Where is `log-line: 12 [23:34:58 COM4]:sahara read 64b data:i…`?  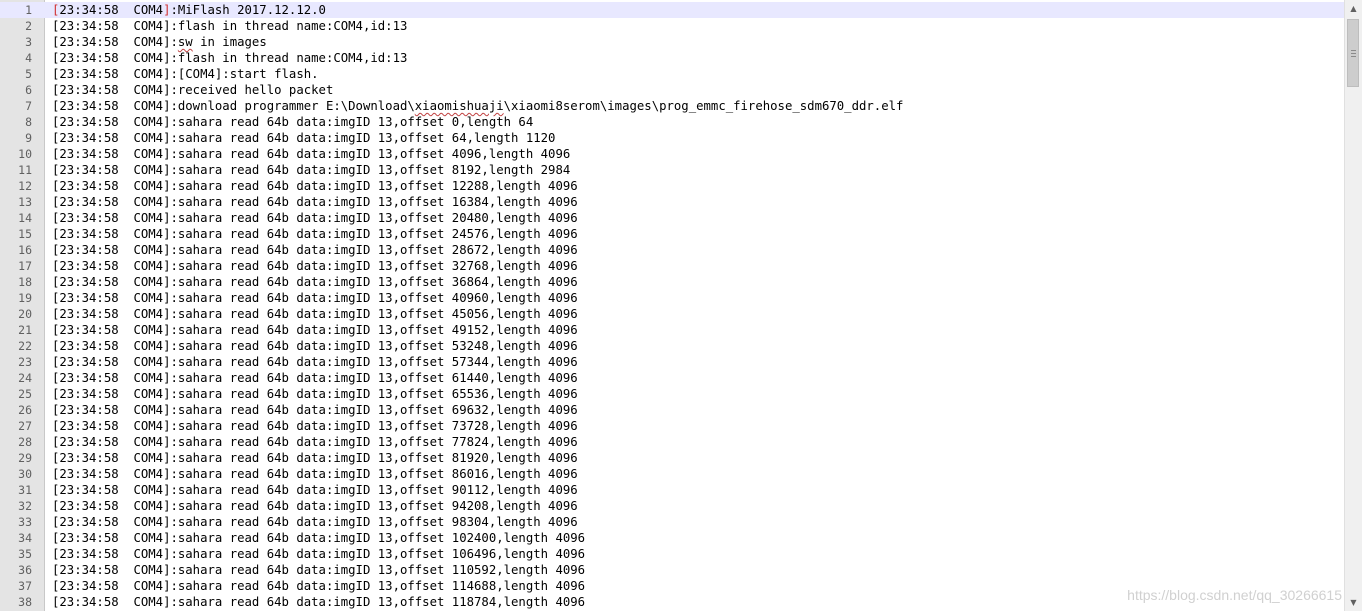 log-line: 12 [23:34:58 COM4]:sahara read 64b data:i… is located at coordinates (672, 186).